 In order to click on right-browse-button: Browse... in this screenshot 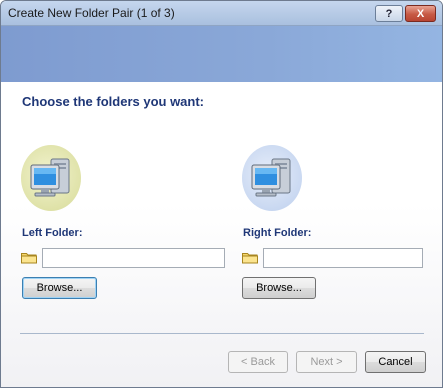, I will do `click(279, 288)`.